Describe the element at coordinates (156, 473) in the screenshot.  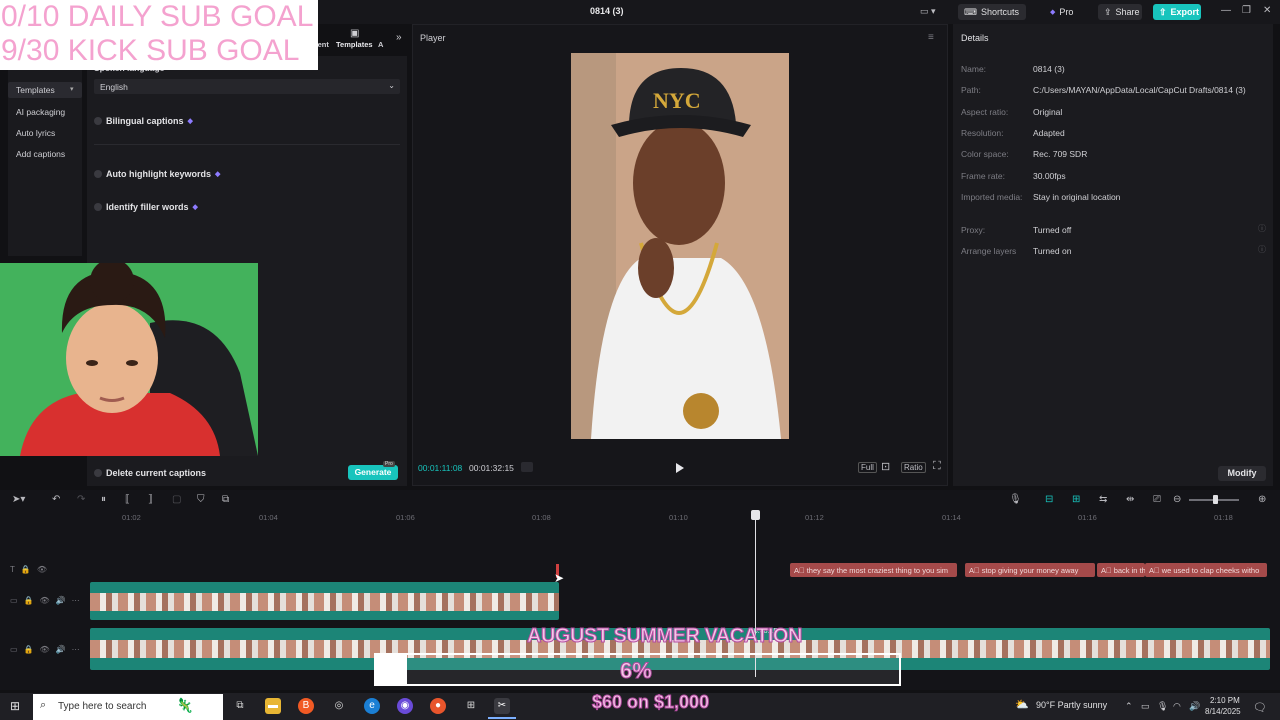
I see `delete-captions-label: Delete current captions` at that location.